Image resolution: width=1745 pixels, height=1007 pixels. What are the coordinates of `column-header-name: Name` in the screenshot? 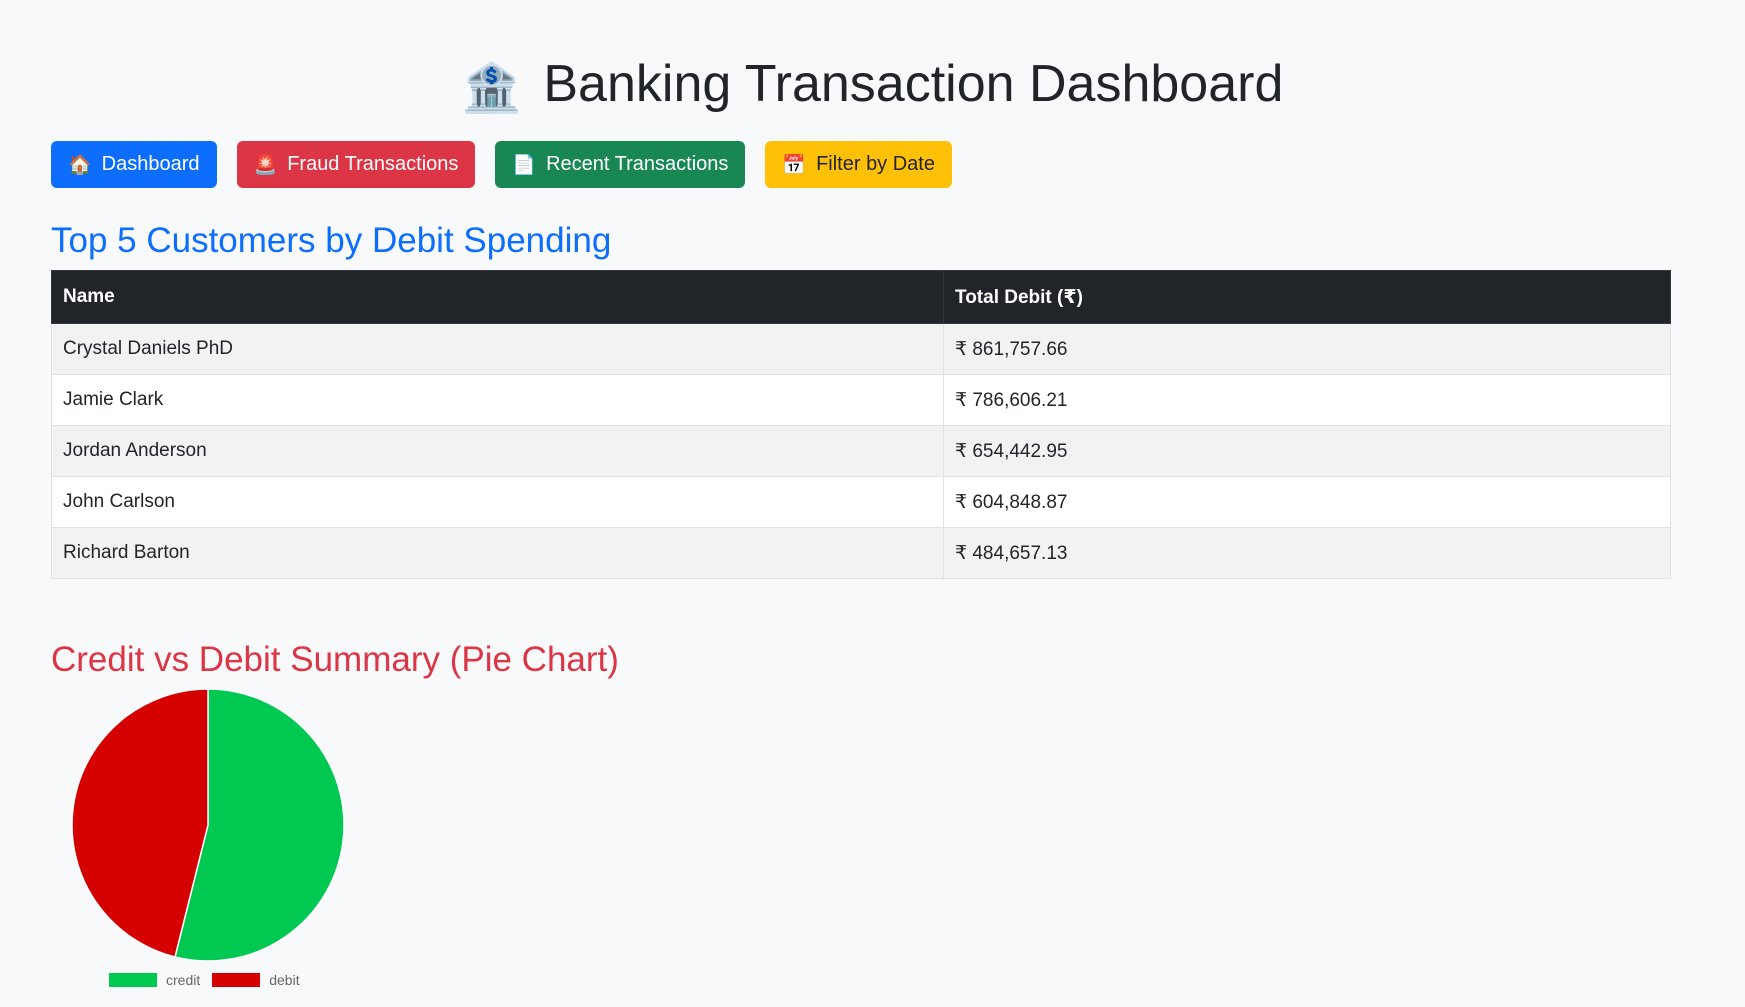 It's located at (497, 297).